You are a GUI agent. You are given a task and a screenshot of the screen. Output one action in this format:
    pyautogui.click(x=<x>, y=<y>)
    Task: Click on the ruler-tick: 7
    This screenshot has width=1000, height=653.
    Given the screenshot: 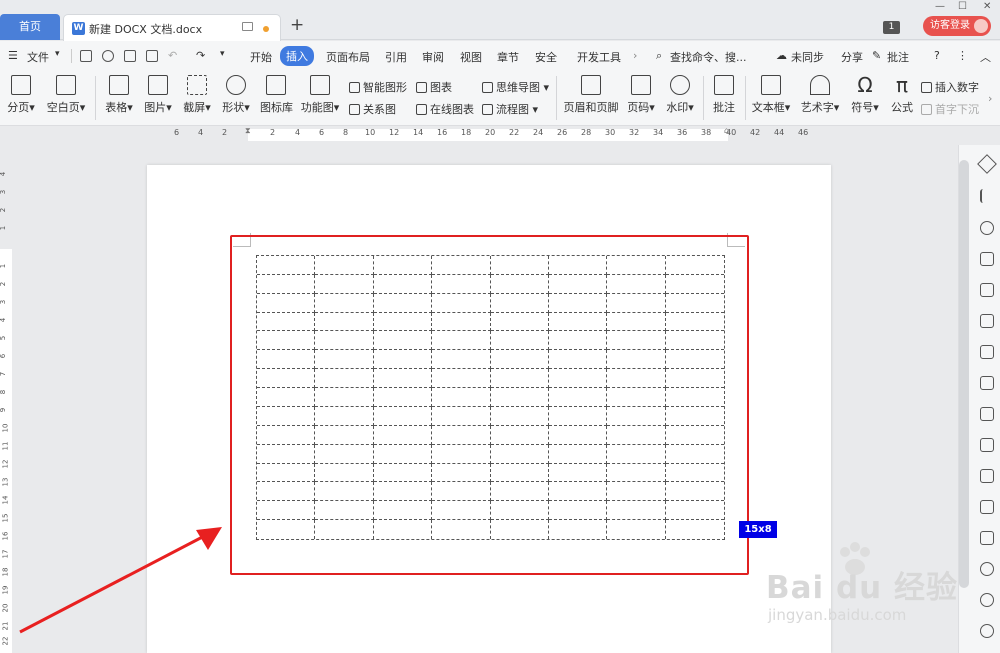 What is the action you would take?
    pyautogui.click(x=4, y=374)
    